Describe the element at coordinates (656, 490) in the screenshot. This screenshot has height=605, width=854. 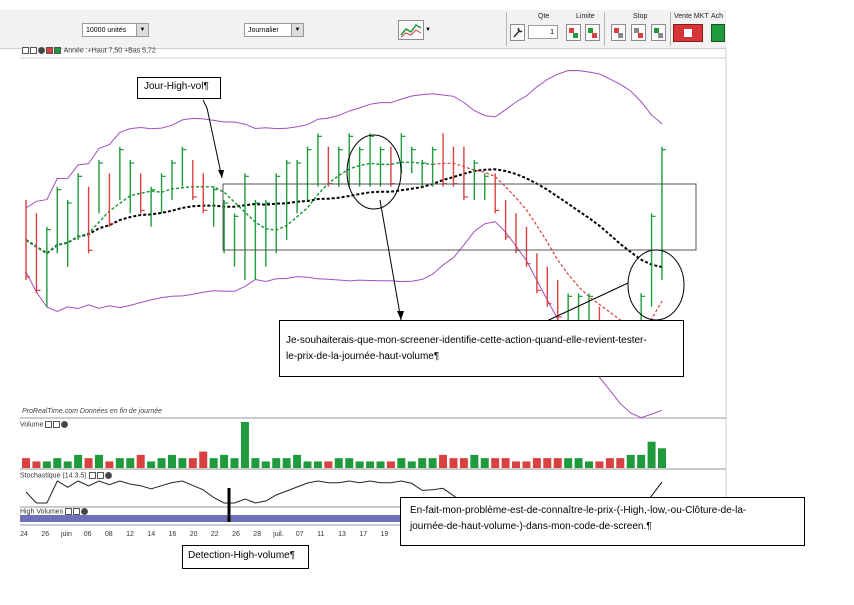
I see `arrow-probleme` at that location.